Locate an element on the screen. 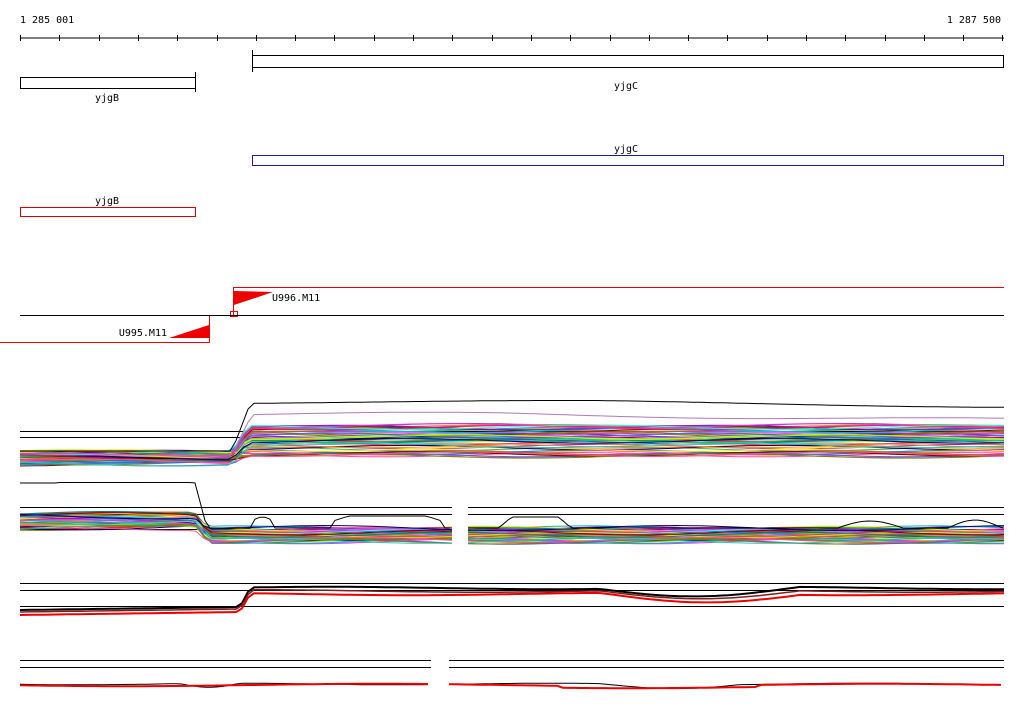 This screenshot has height=714, width=1024. gene-track-annotations: yjgB yjgC is located at coordinates (512, 77).